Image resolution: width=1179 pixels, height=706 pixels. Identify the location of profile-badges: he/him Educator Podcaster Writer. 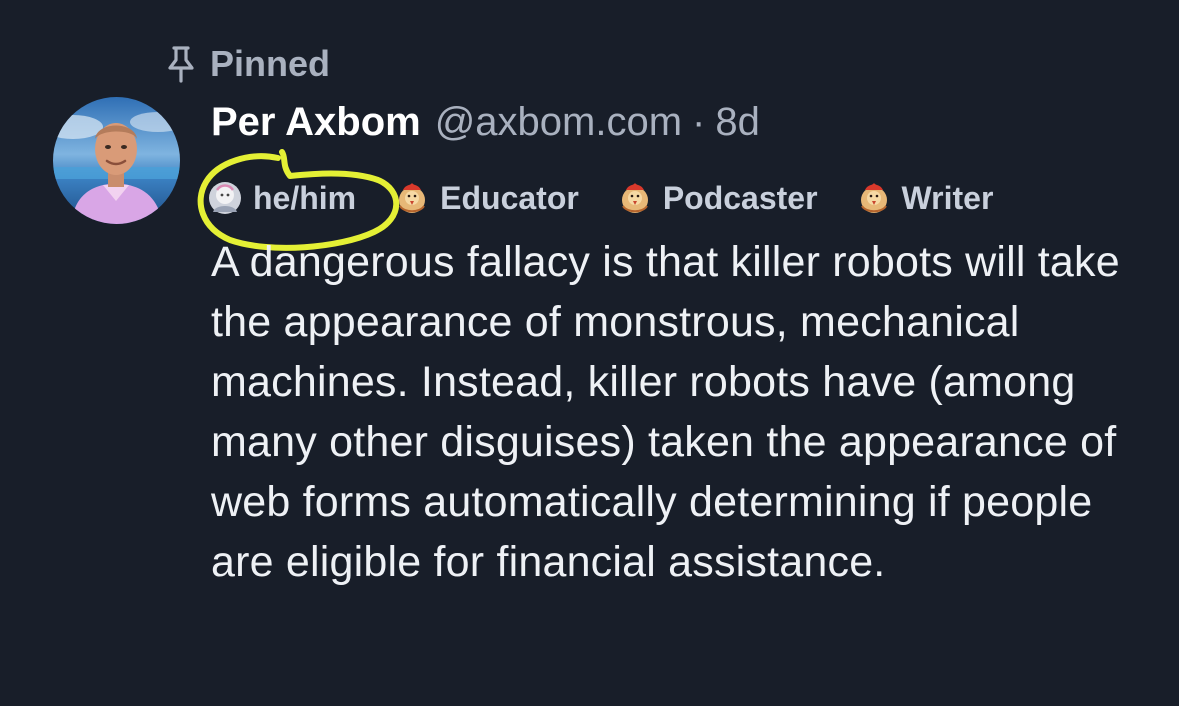
(619, 198).